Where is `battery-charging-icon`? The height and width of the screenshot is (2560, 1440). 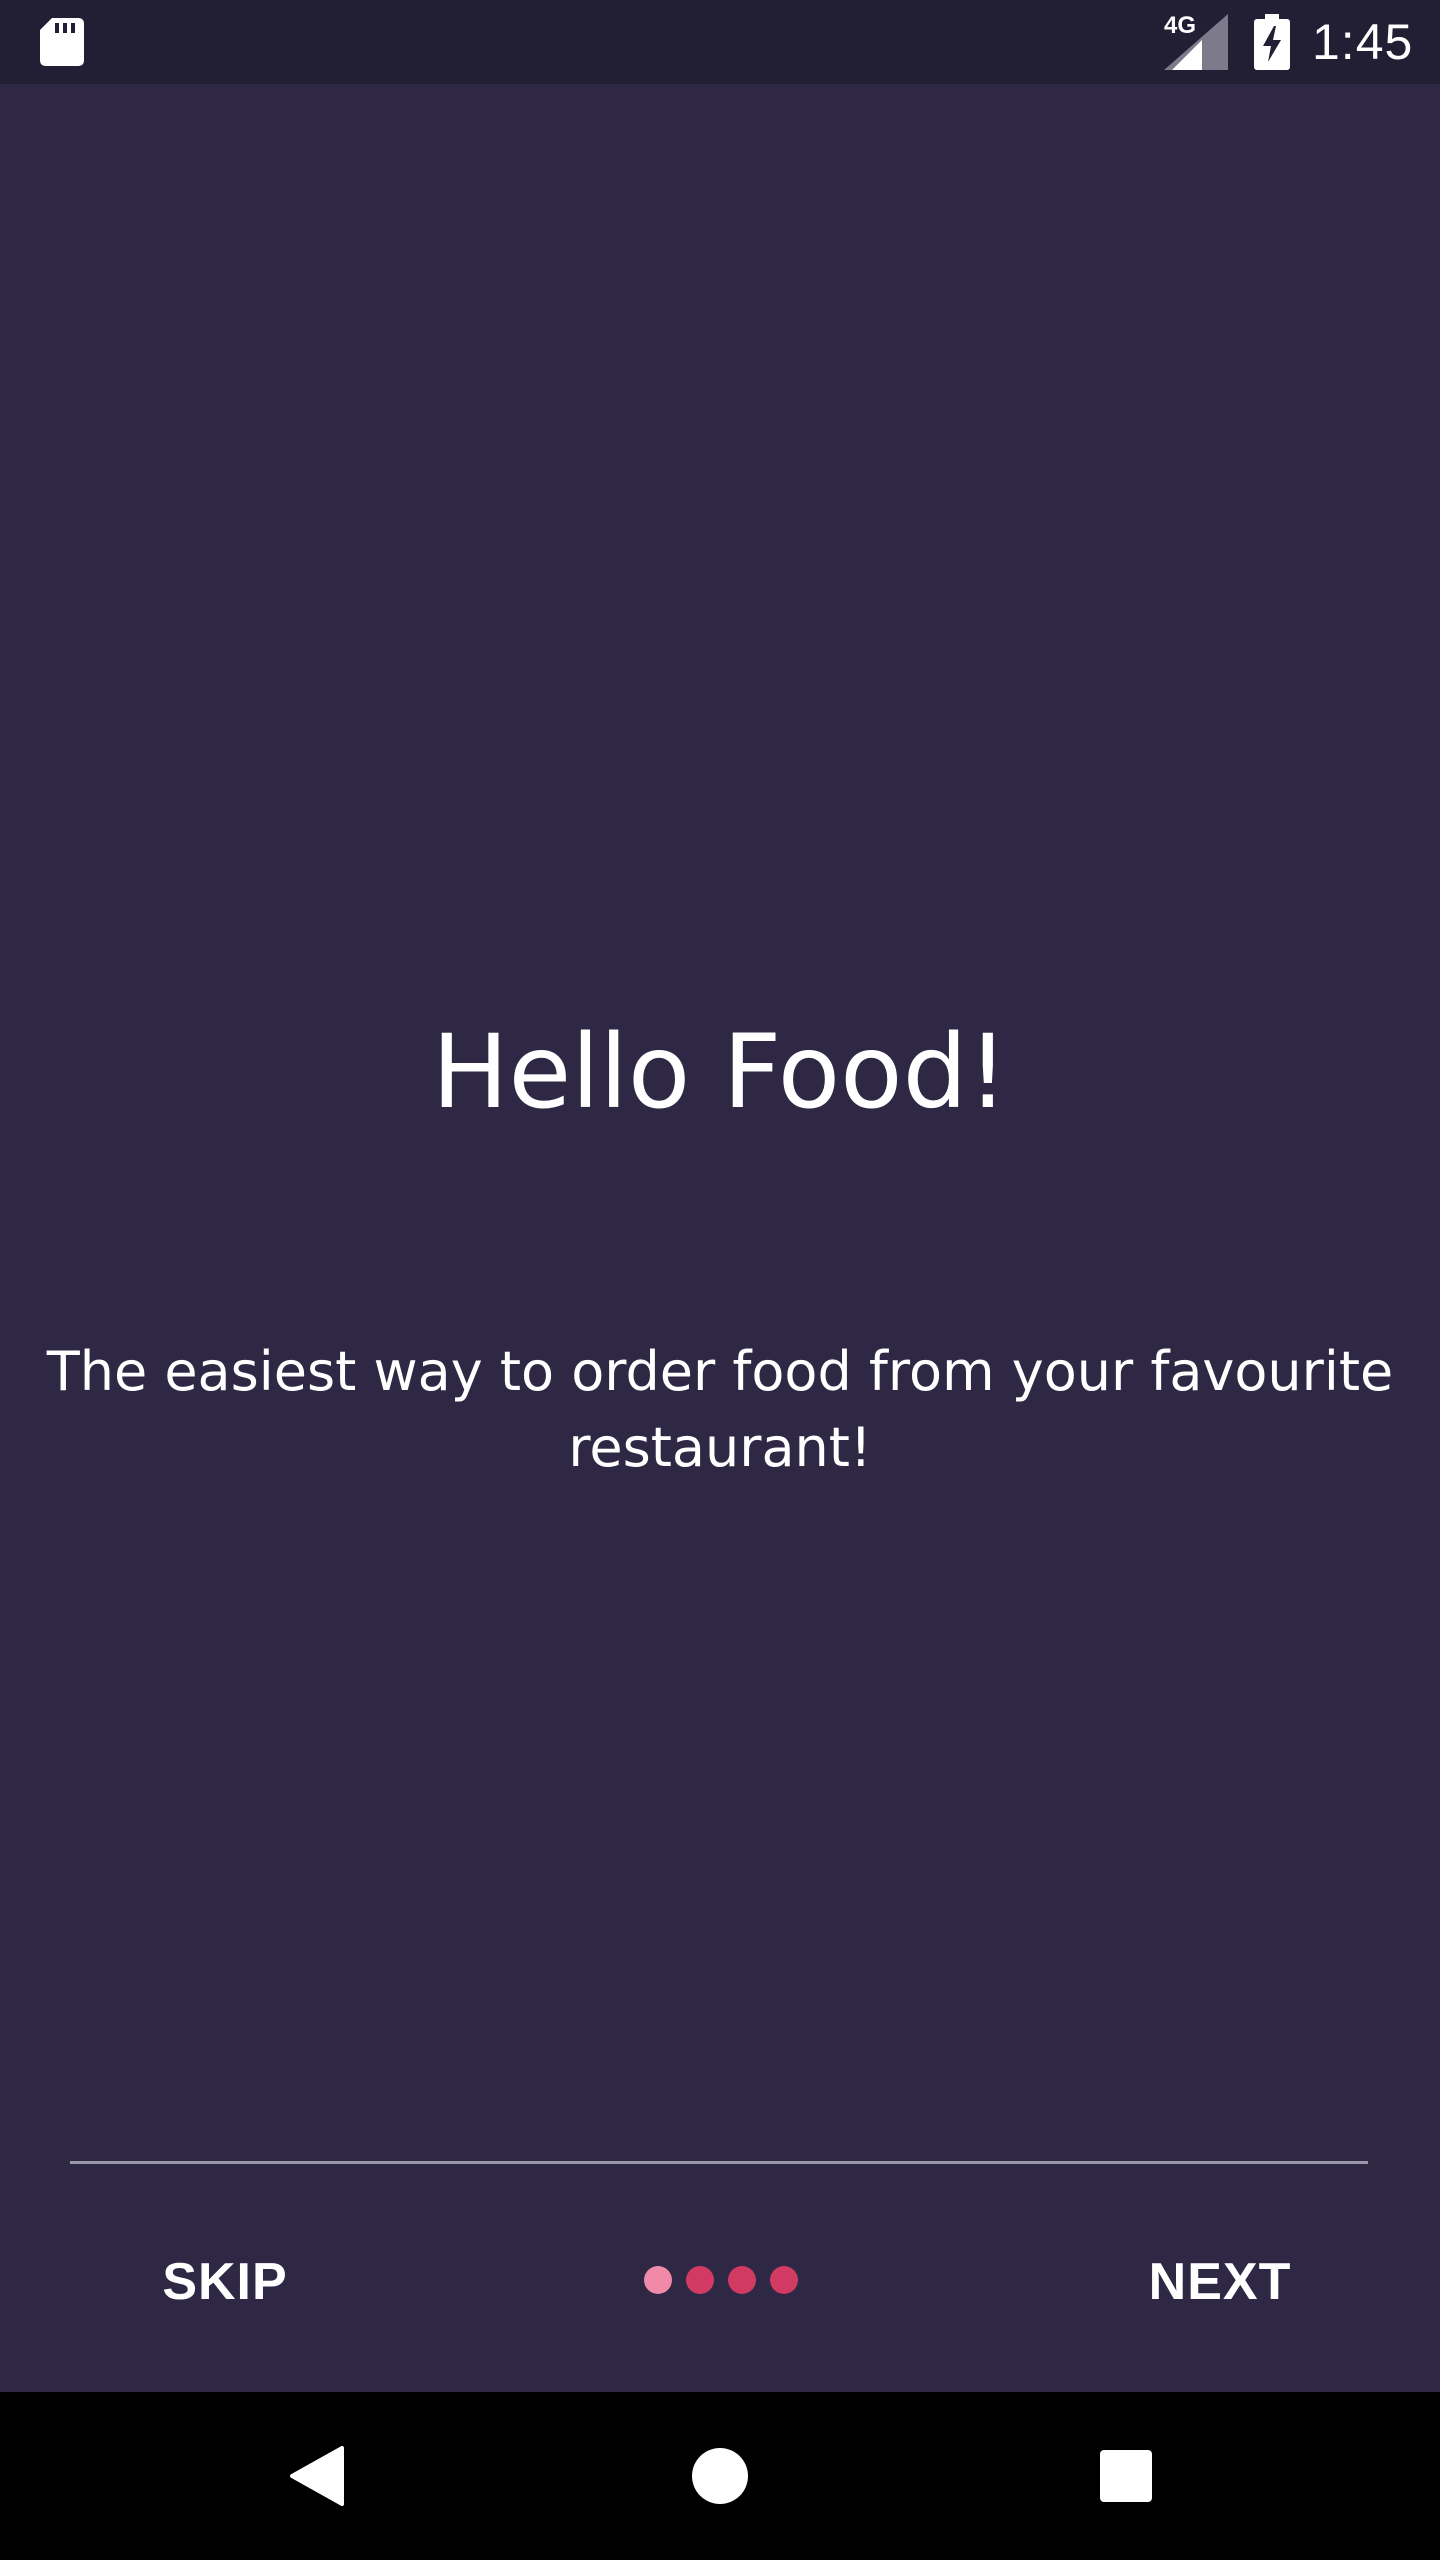 battery-charging-icon is located at coordinates (1272, 42).